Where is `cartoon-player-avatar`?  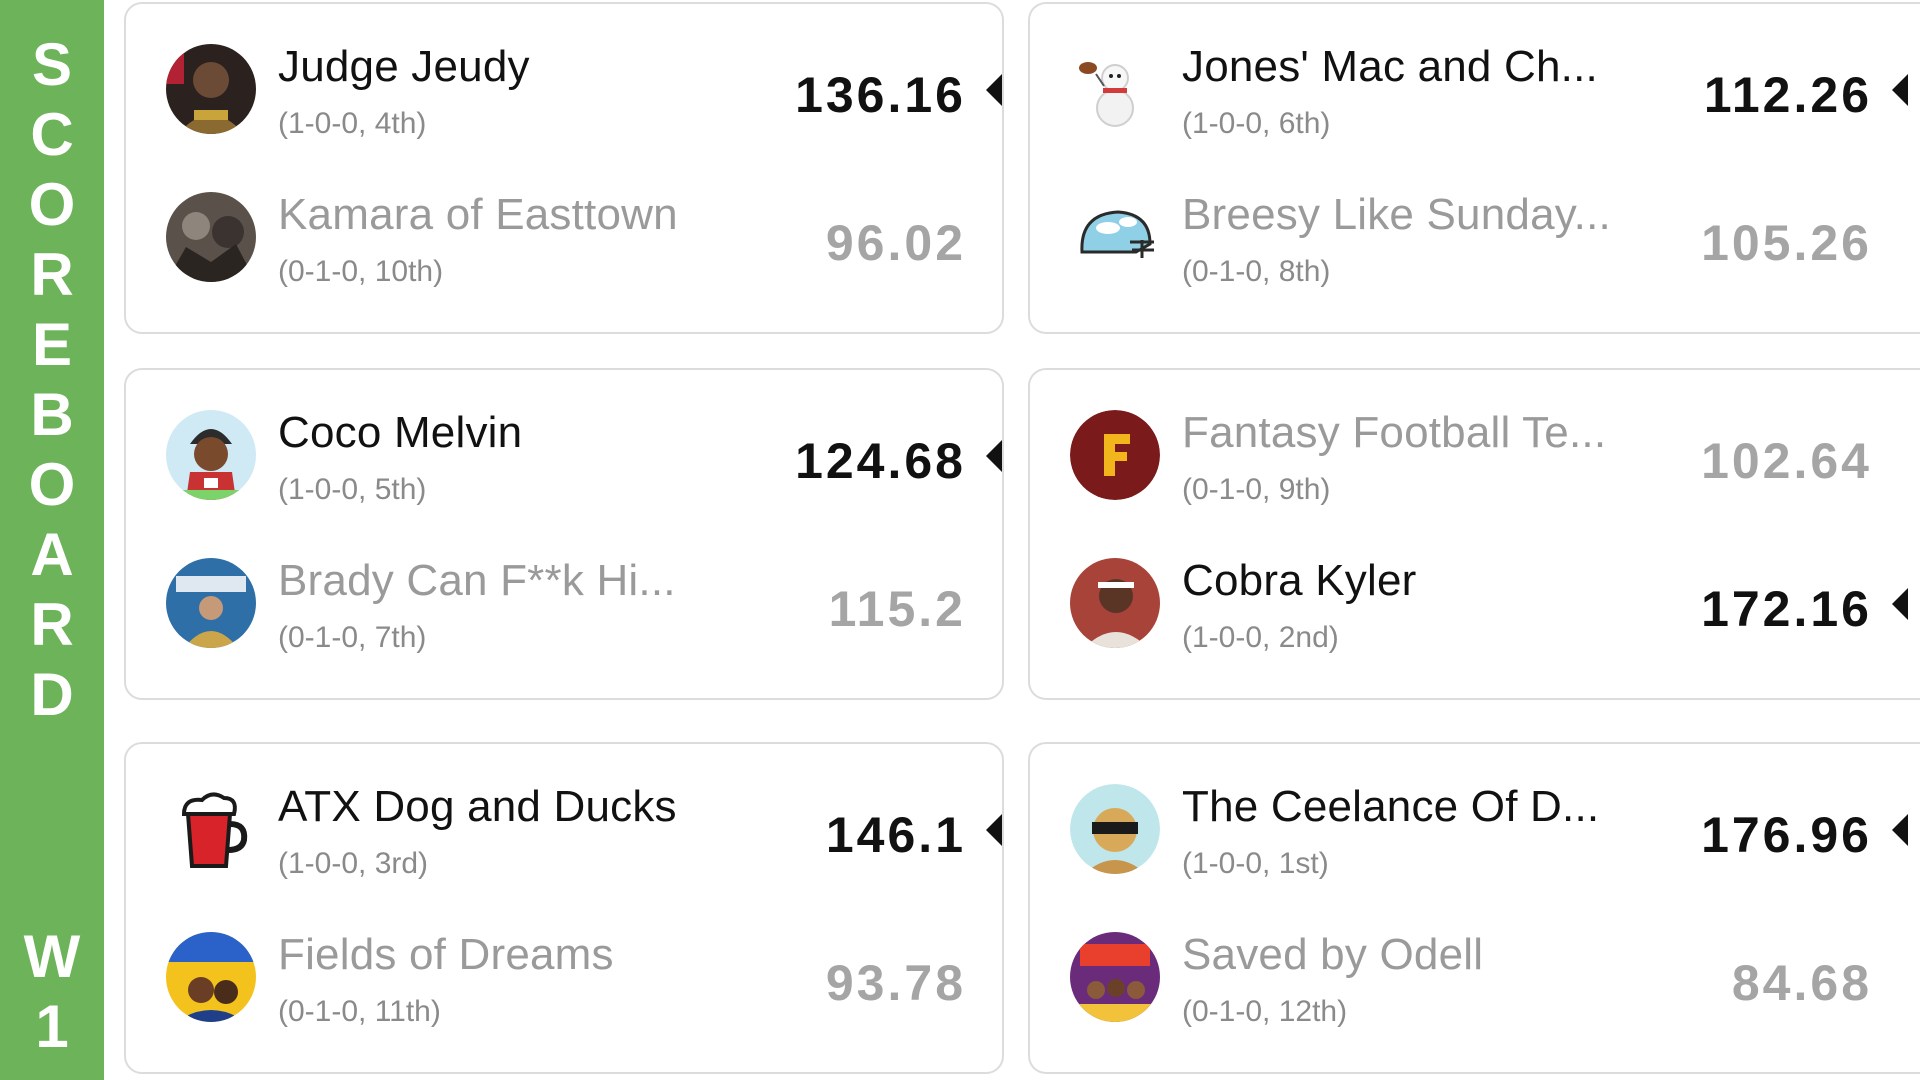
cartoon-player-avatar is located at coordinates (211, 455).